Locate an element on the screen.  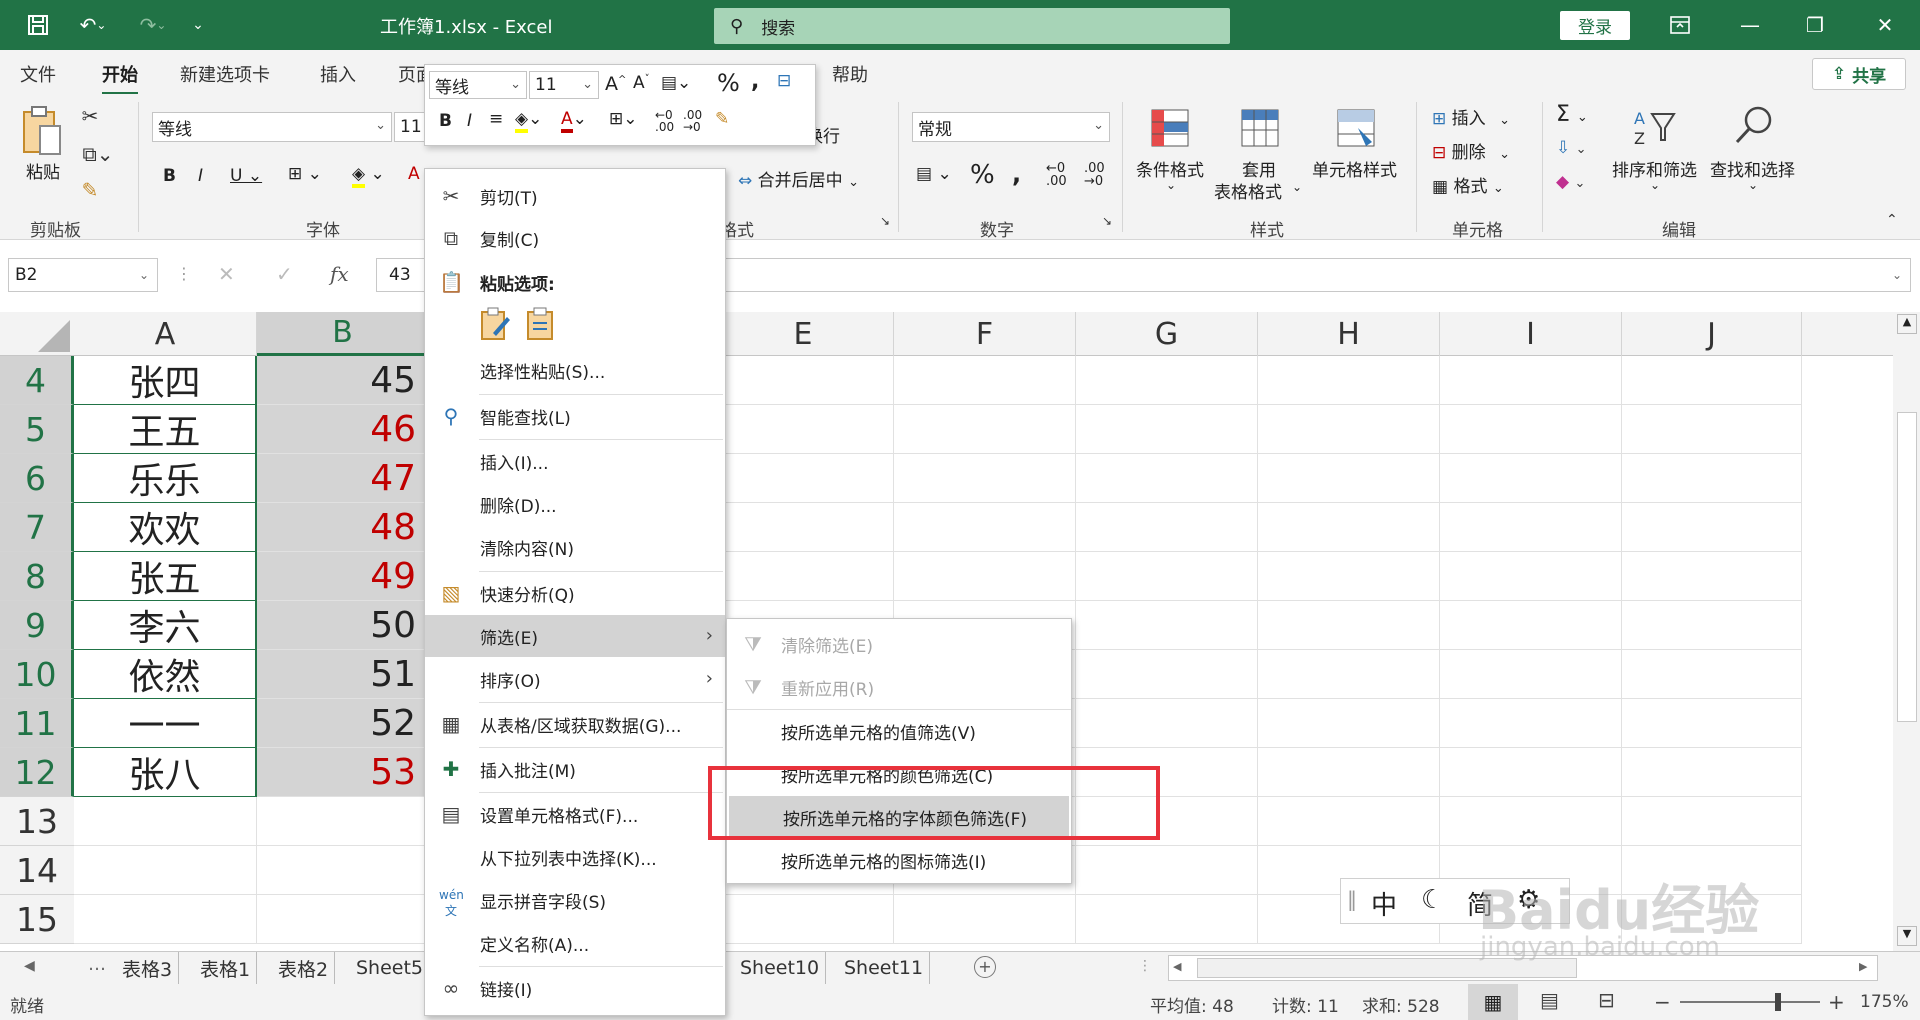
font-name-combo: 等线 ⌄ is located at coordinates (272, 127).